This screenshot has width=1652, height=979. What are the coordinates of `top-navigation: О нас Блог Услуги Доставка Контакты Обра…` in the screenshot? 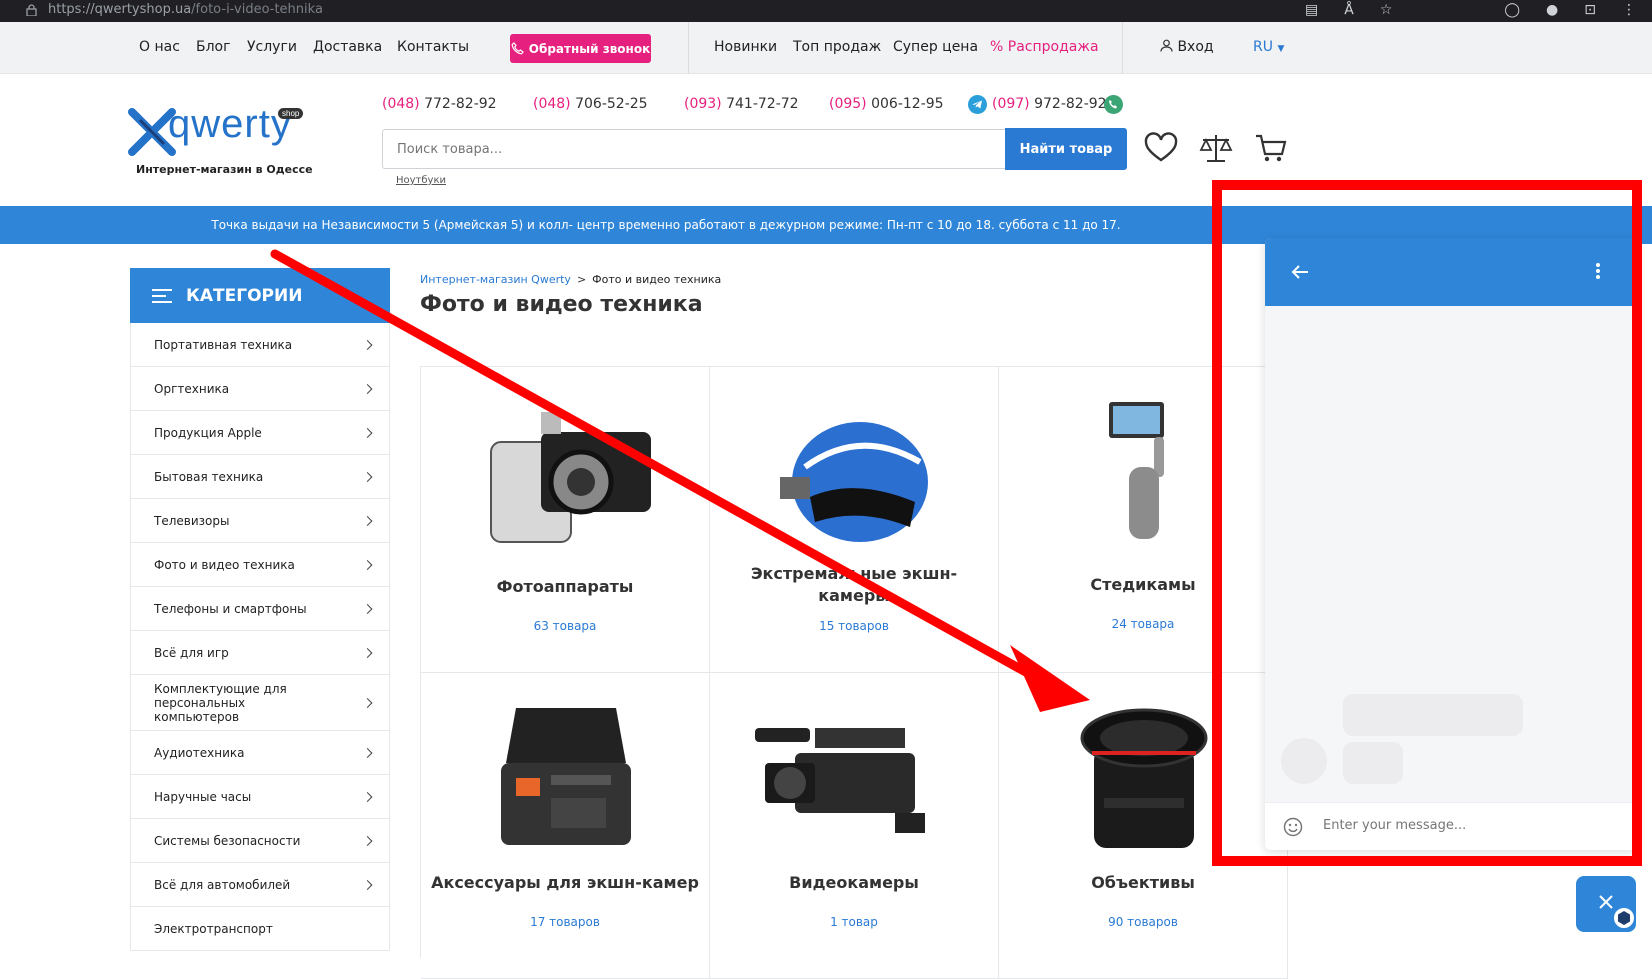 It's located at (826, 48).